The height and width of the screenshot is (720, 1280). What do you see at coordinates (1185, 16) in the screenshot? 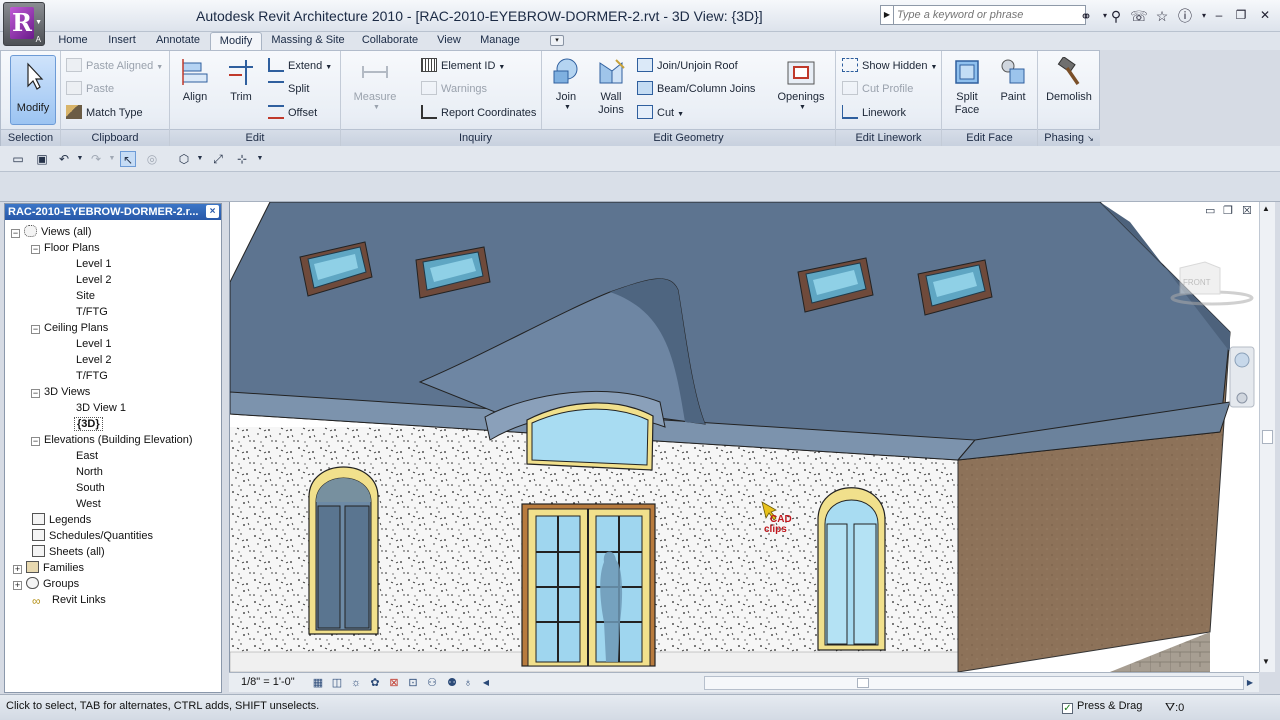
I see `help-icon: ⓘ` at bounding box center [1185, 16].